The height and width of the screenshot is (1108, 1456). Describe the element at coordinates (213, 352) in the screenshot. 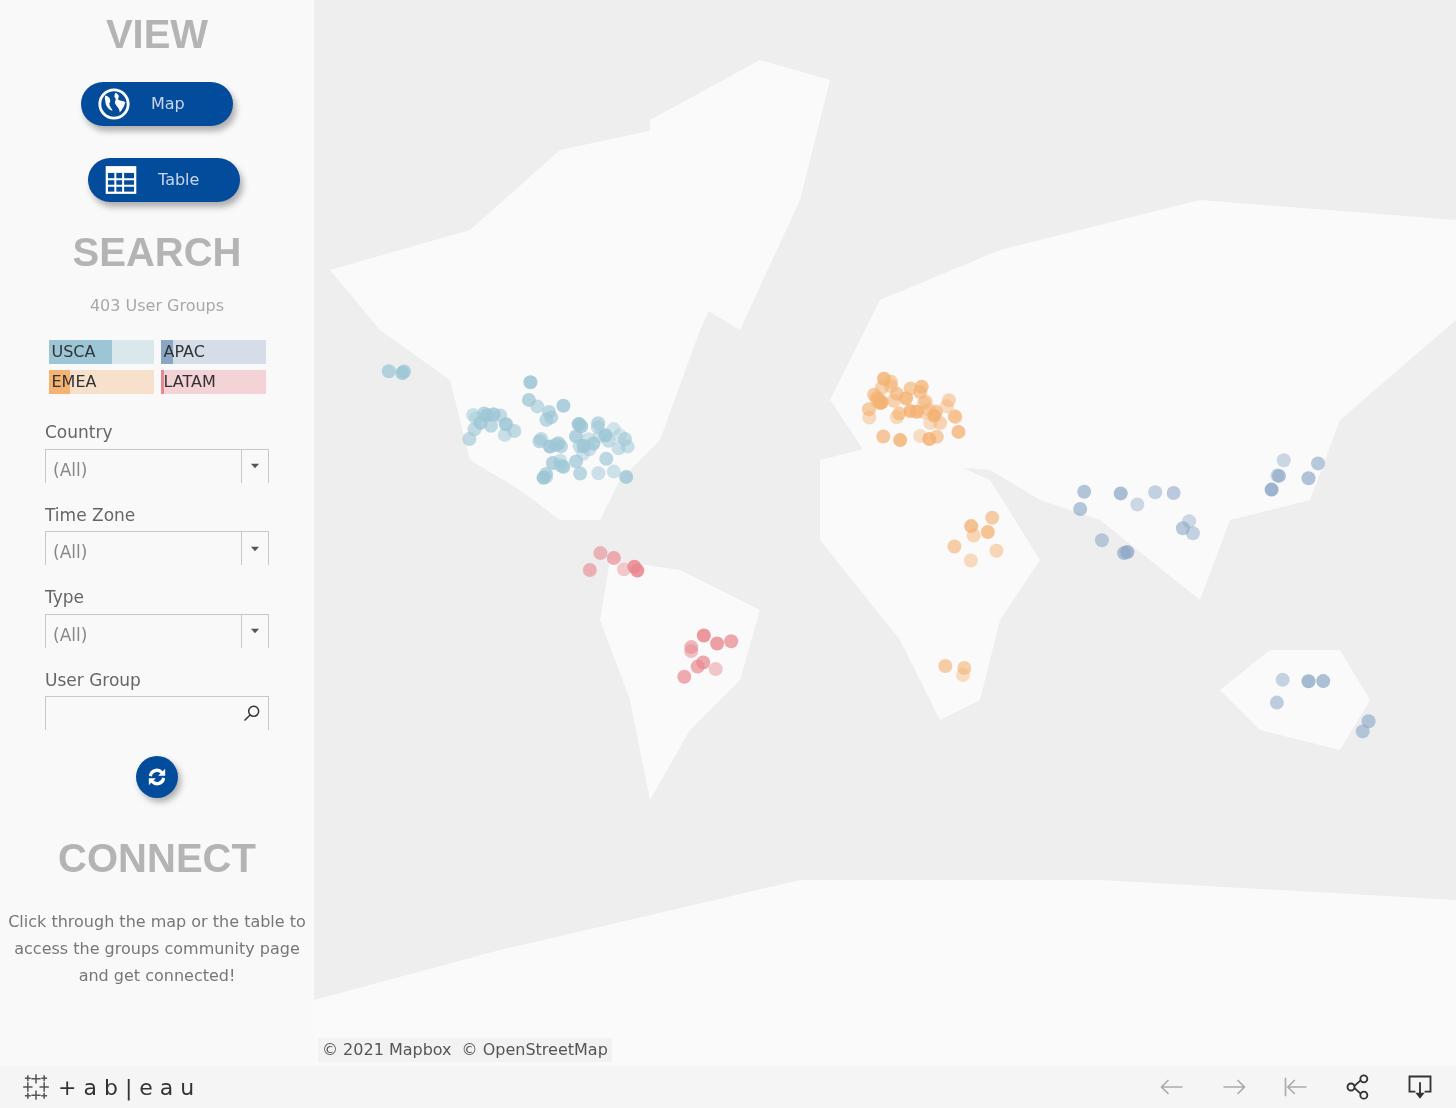

I see `region-filter: APAC` at that location.